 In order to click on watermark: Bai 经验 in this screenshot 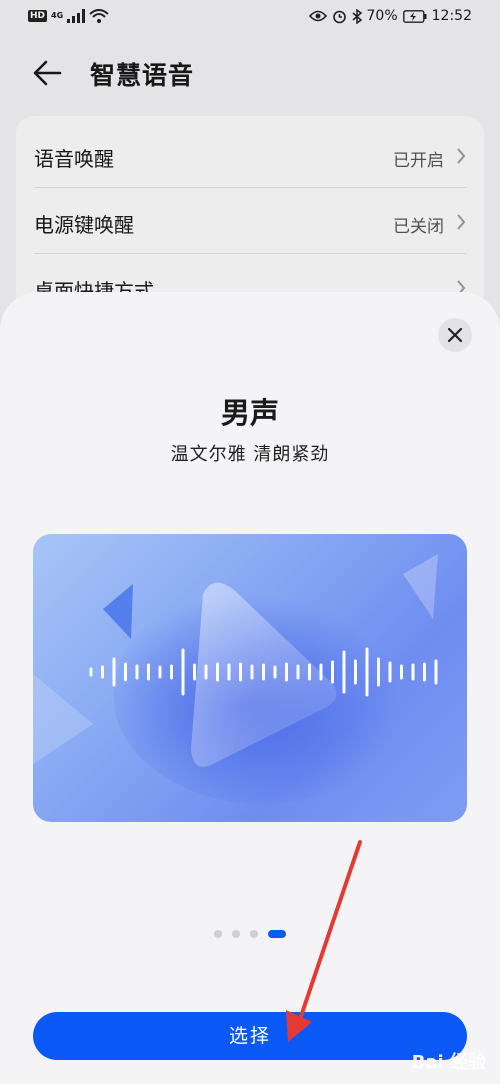, I will do `click(448, 1062)`.